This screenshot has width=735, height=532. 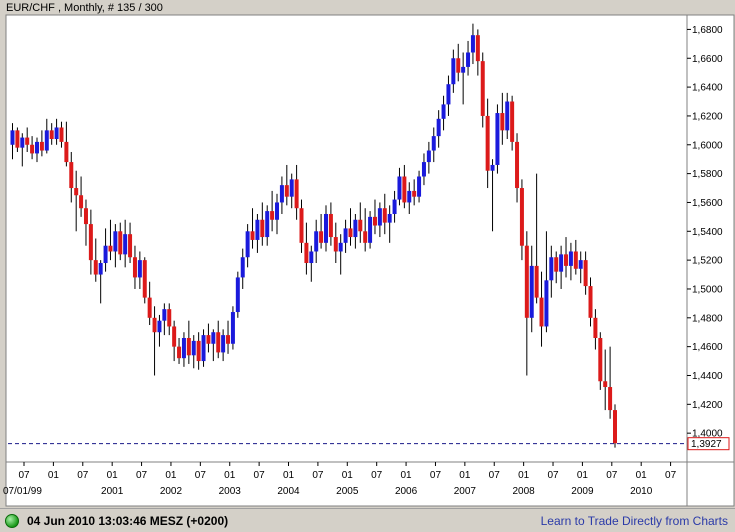 What do you see at coordinates (634, 521) in the screenshot?
I see `learn-to-trade-link: Learn to Trade Directly from Charts` at bounding box center [634, 521].